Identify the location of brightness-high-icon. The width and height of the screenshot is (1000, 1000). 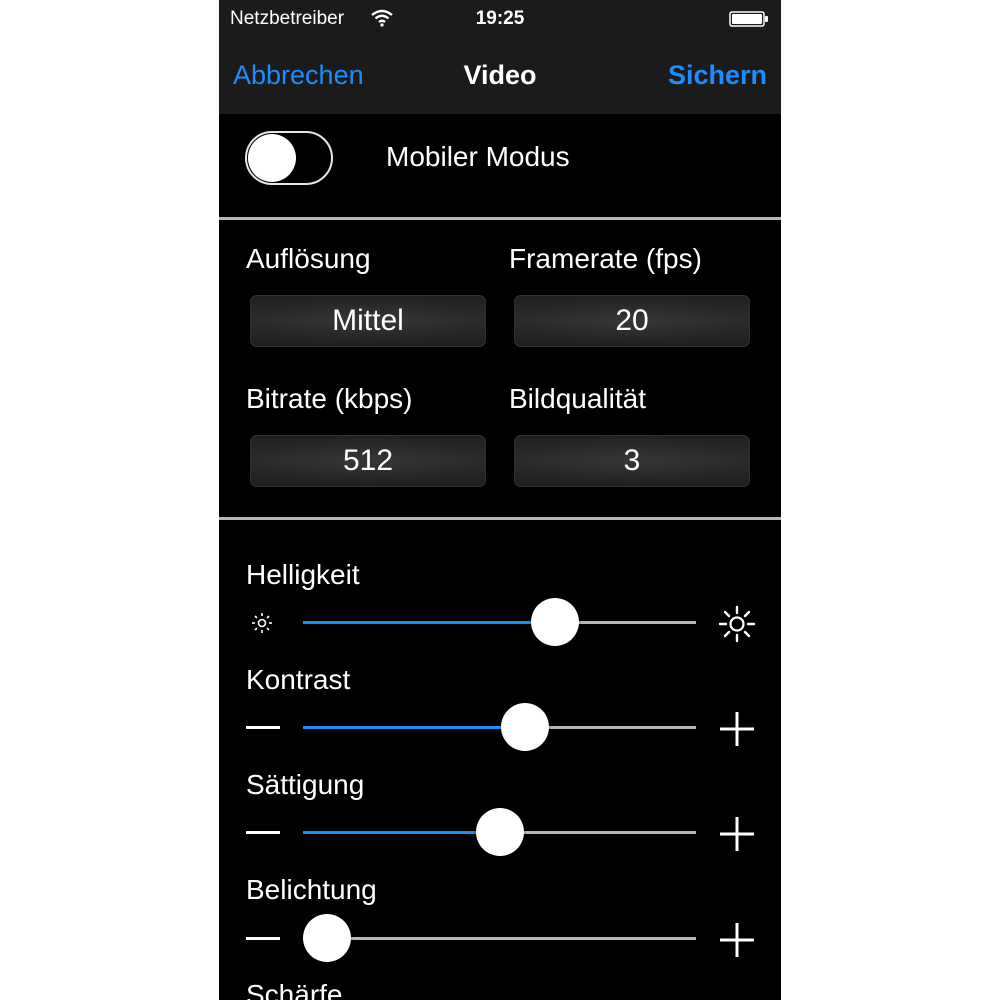
(737, 624).